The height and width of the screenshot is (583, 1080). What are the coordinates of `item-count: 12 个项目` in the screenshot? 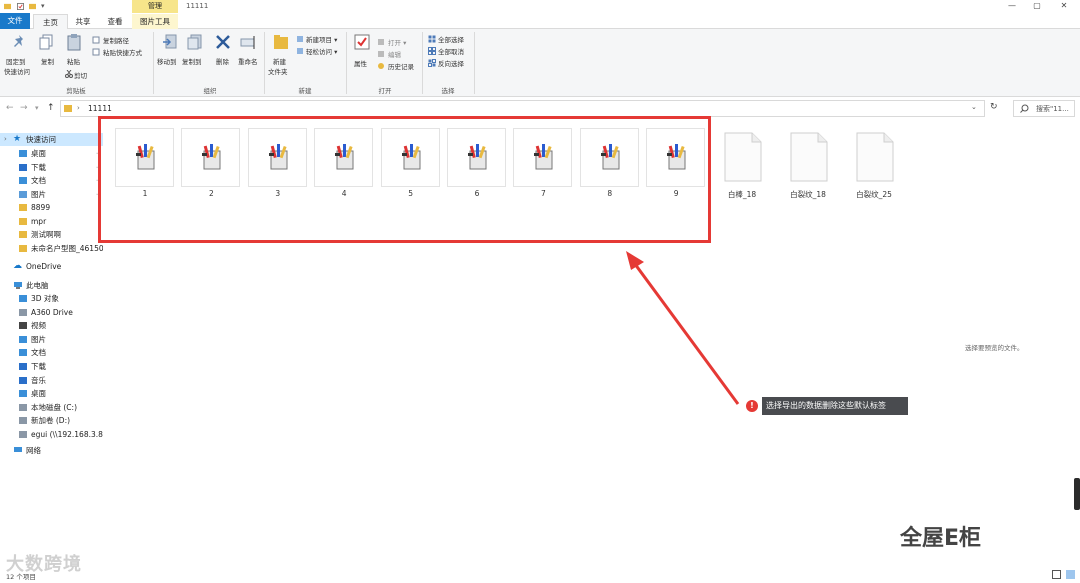 It's located at (21, 577).